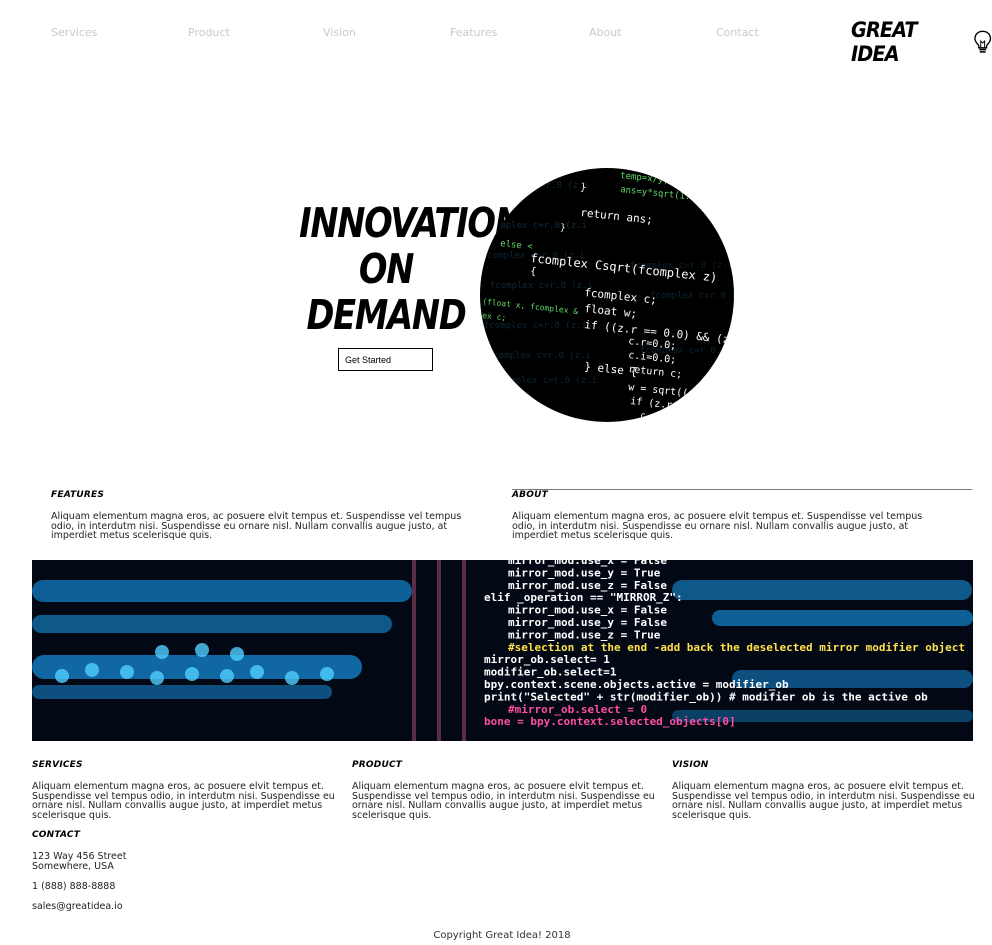  What do you see at coordinates (645, 178) in the screenshot?
I see `code-line: temp=x/y;` at bounding box center [645, 178].